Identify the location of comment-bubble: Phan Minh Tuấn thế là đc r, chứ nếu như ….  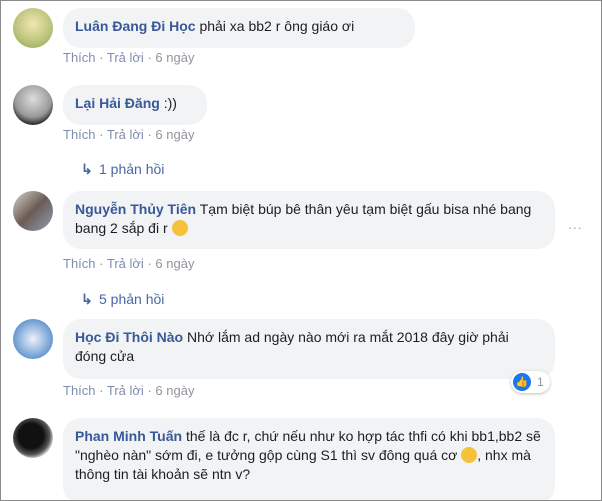
(309, 459).